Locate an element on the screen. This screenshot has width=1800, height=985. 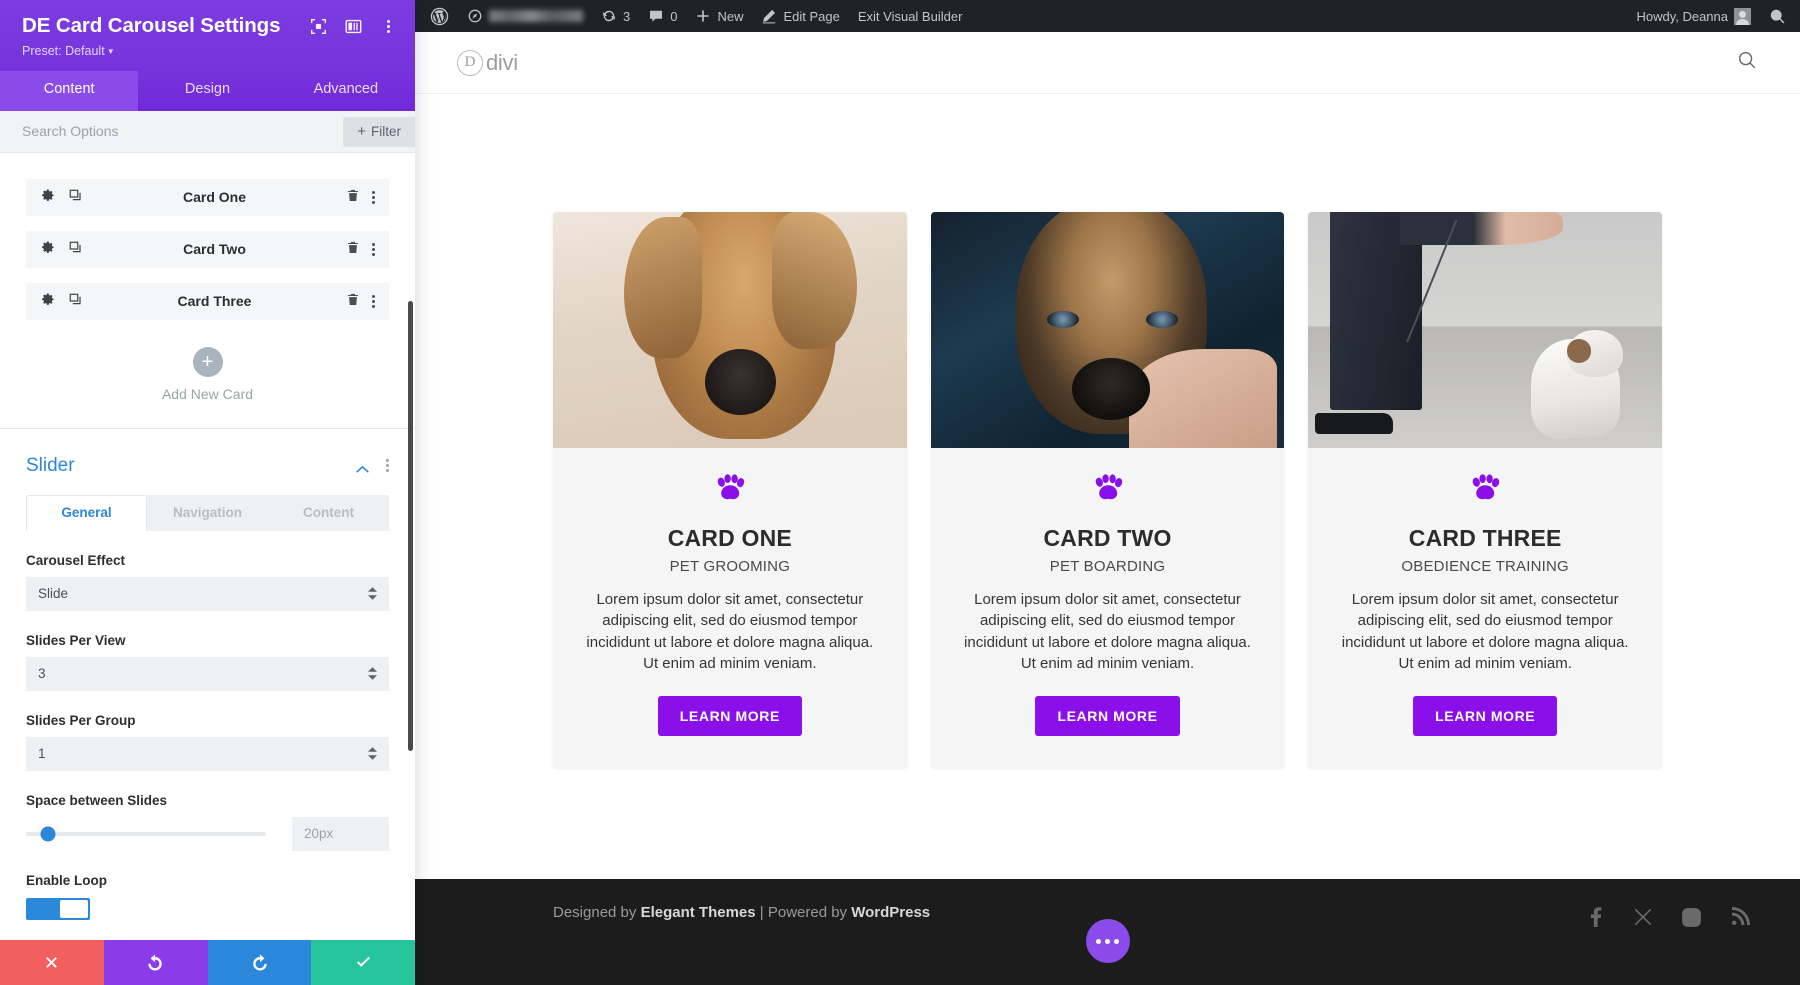
footer-platform: WordPress is located at coordinates (890, 912).